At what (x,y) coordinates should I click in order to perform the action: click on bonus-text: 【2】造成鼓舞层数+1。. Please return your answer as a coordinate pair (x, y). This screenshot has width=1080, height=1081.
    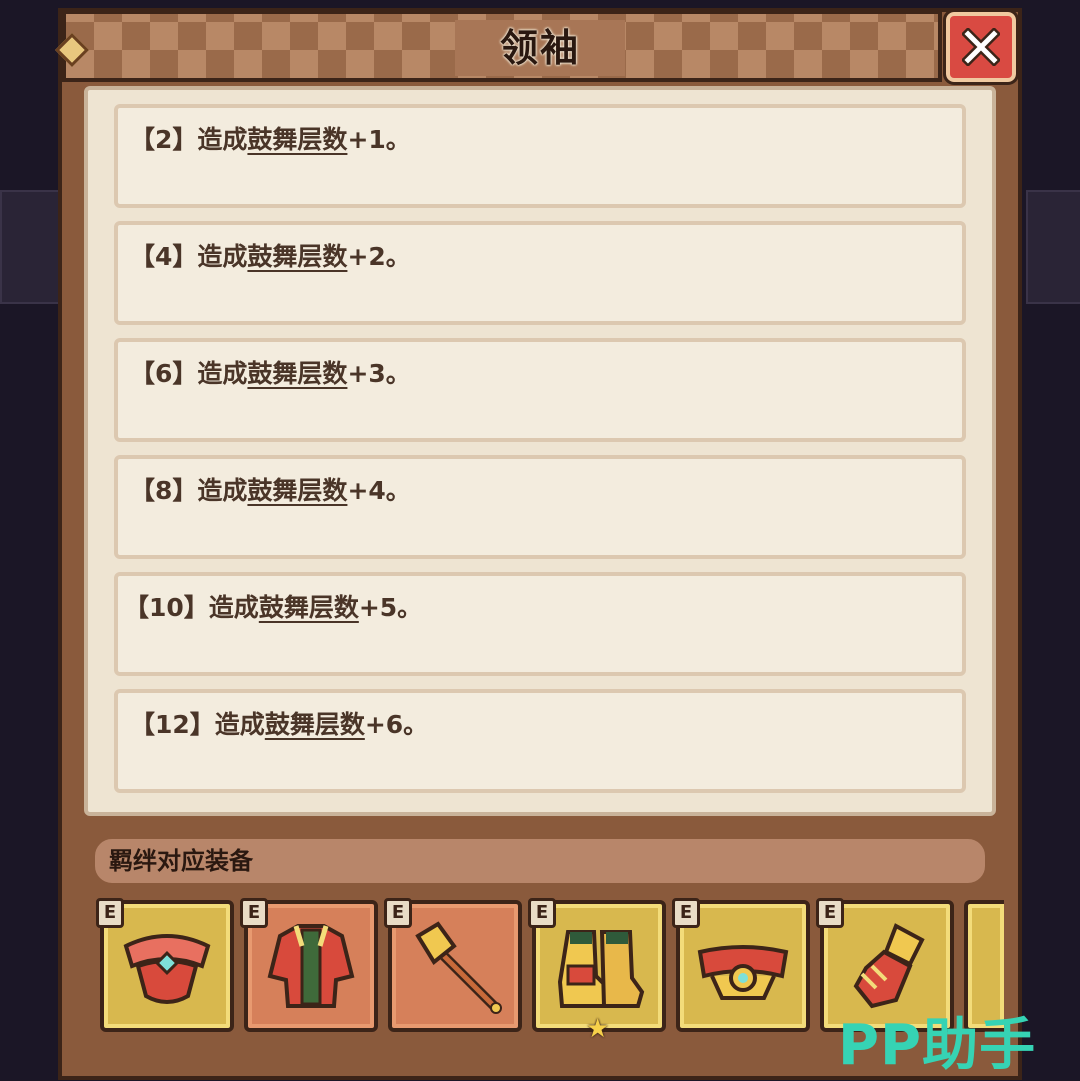
    Looking at the image, I should click on (270, 139).